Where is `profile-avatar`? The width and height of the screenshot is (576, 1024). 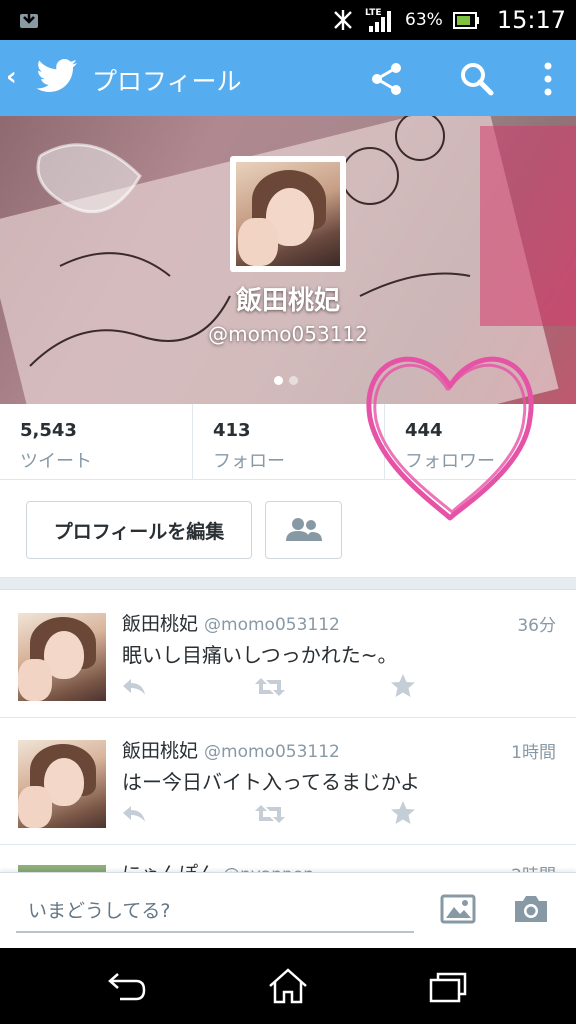 profile-avatar is located at coordinates (288, 214).